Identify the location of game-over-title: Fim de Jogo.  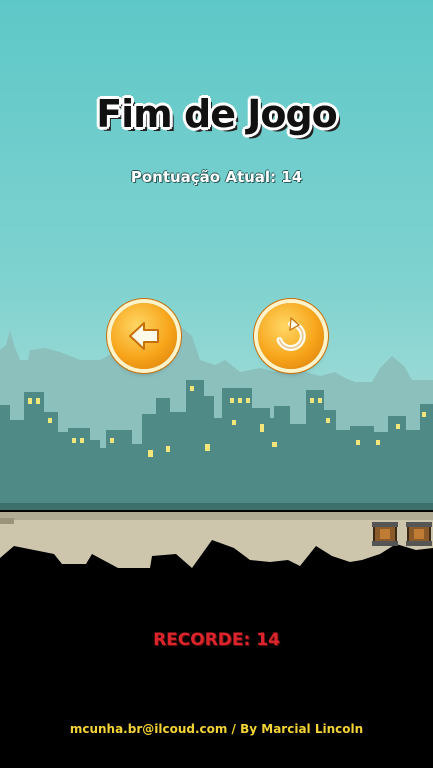
(217, 114).